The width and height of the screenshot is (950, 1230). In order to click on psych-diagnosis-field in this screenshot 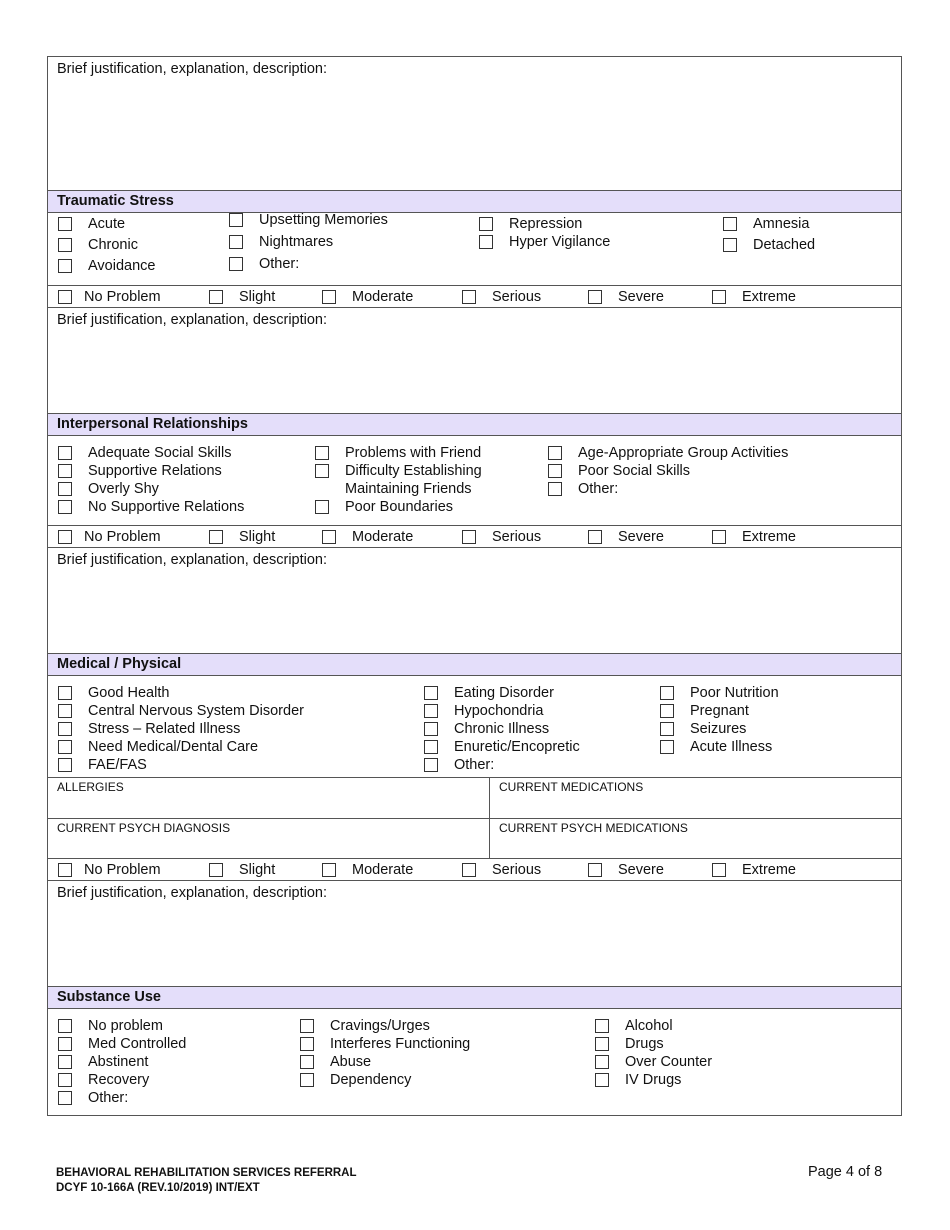, I will do `click(268, 838)`.